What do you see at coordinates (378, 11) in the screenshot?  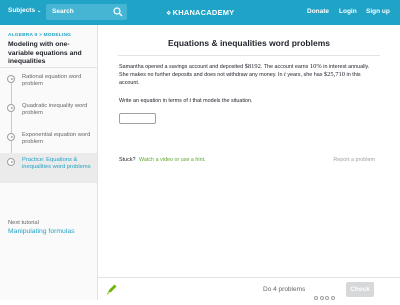 I see `signup-link: Sign up` at bounding box center [378, 11].